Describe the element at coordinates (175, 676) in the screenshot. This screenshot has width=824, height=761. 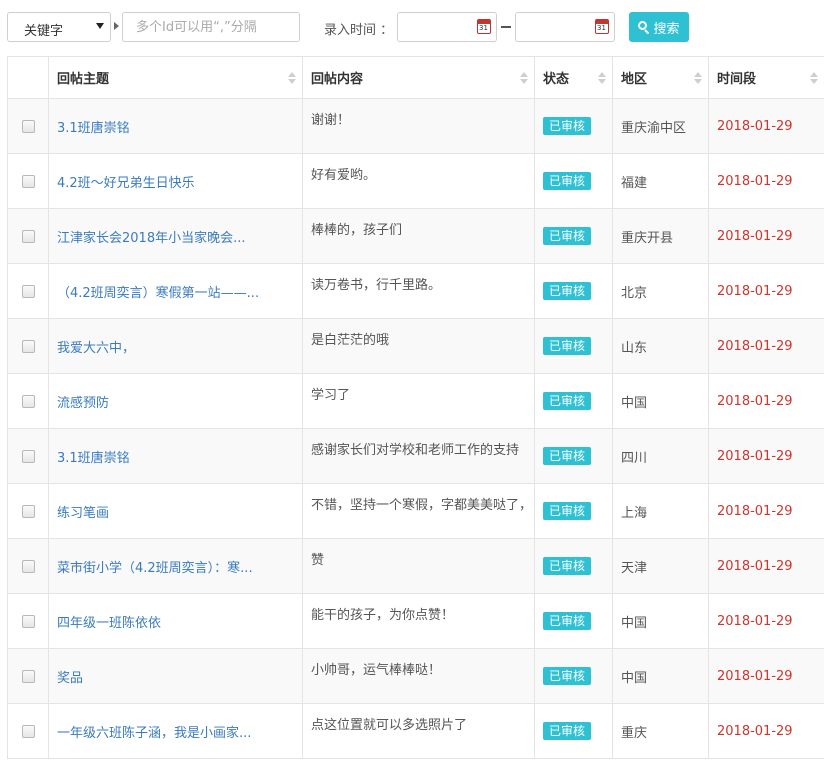
I see `subject-link: 奖品` at that location.